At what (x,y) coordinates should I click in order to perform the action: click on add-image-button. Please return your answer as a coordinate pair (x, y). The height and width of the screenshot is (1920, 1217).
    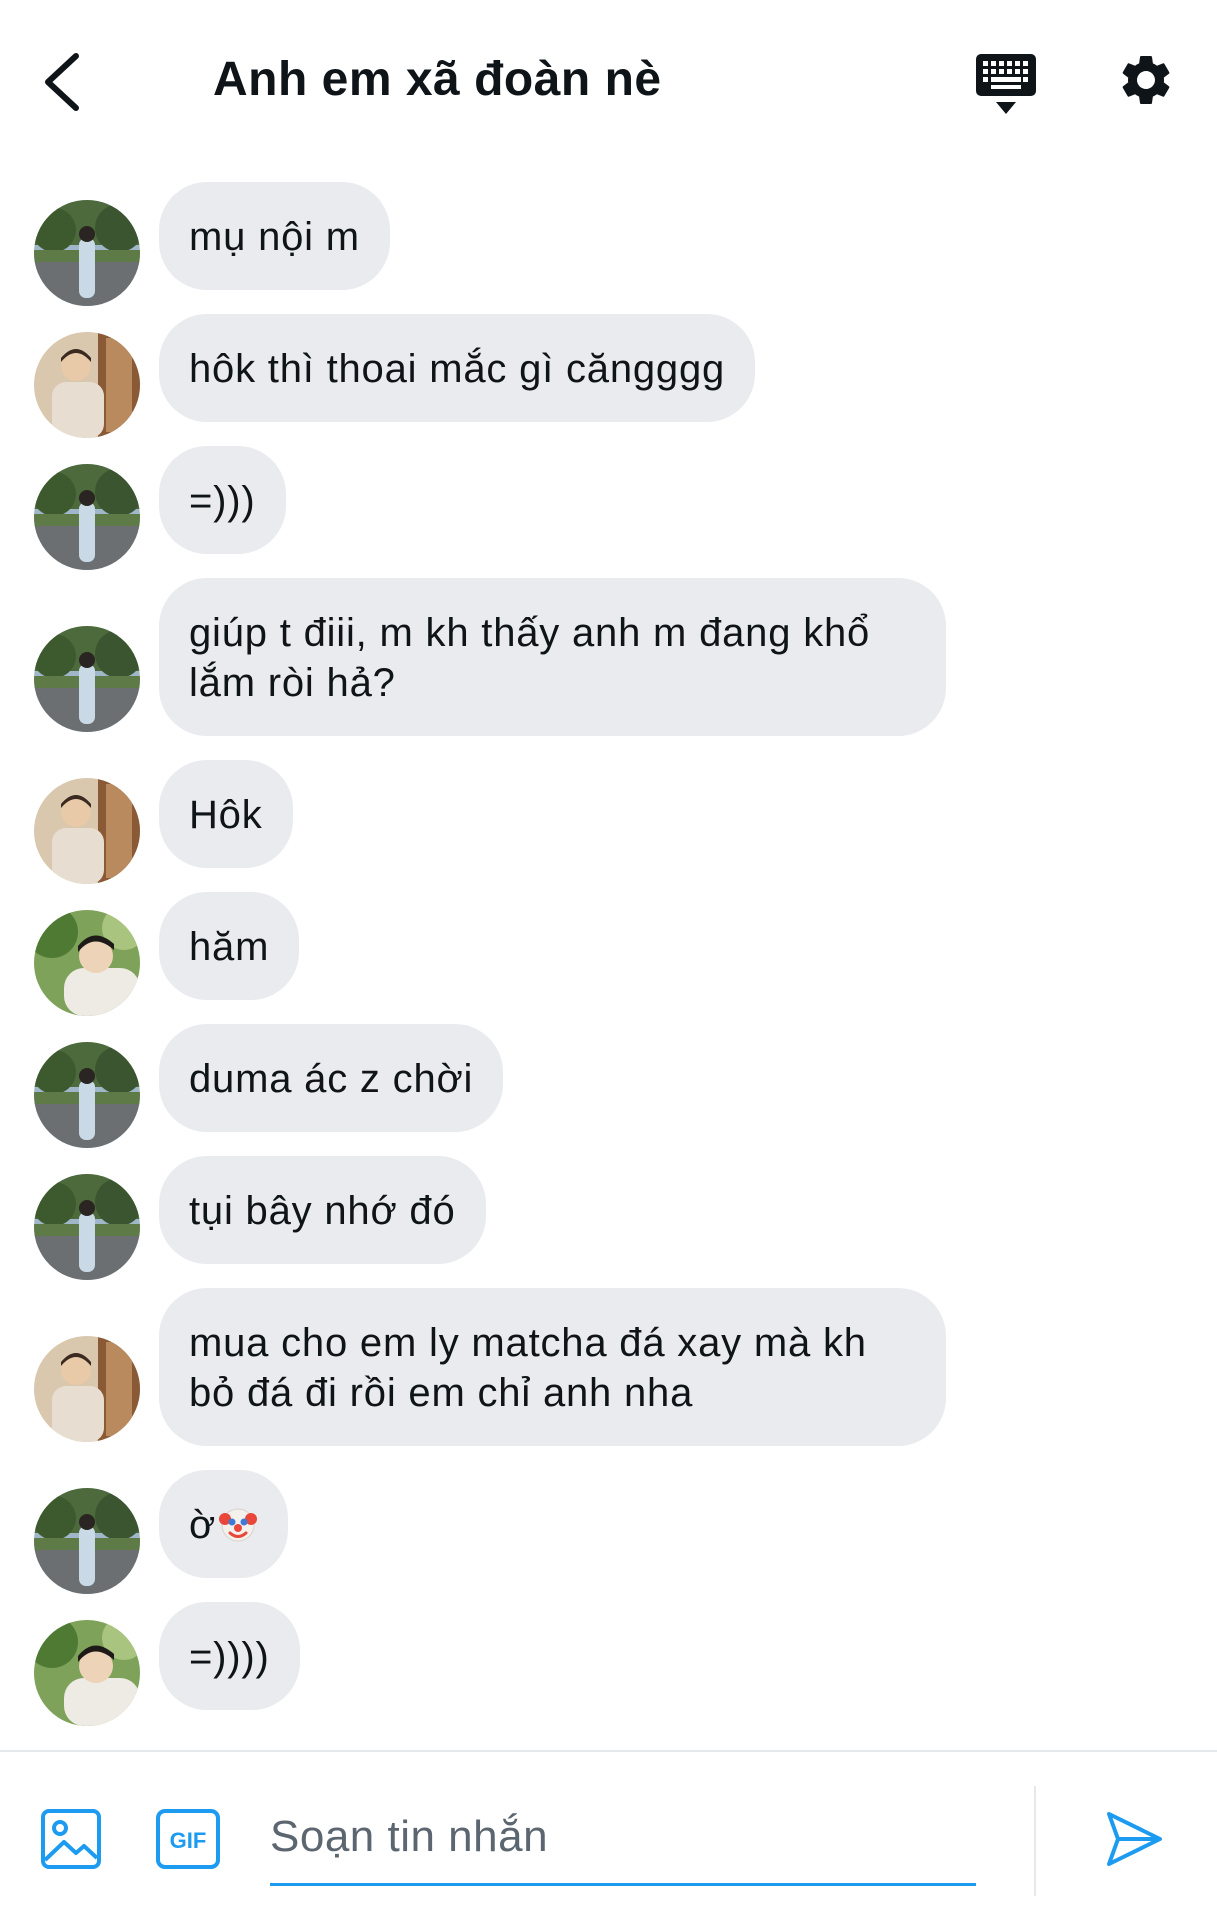
    Looking at the image, I should click on (71, 1839).